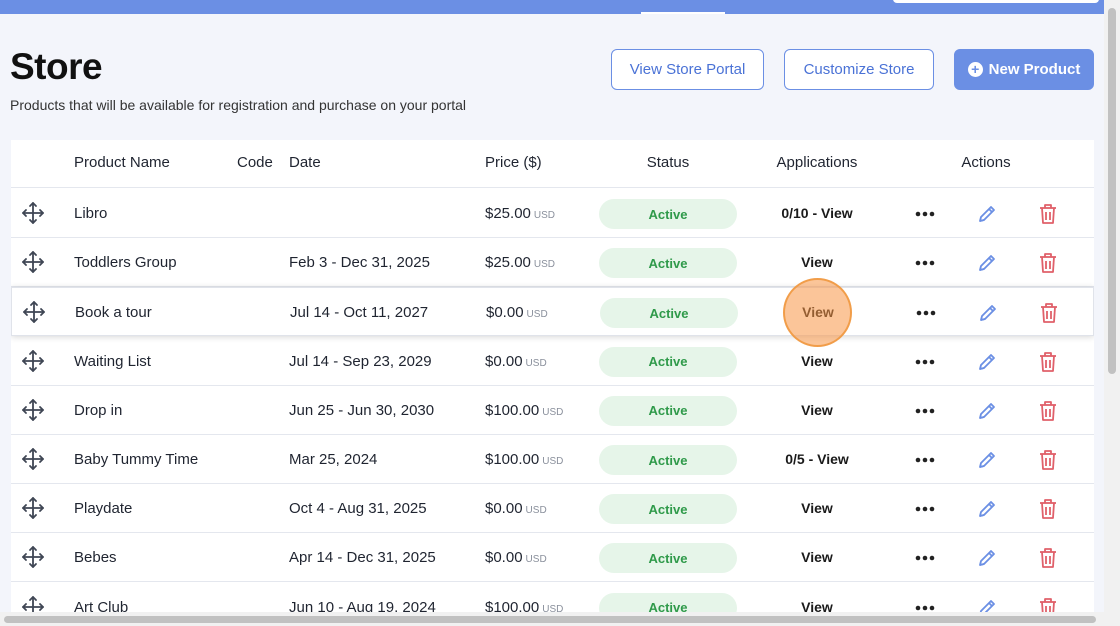  I want to click on header-actions: Actions, so click(986, 162).